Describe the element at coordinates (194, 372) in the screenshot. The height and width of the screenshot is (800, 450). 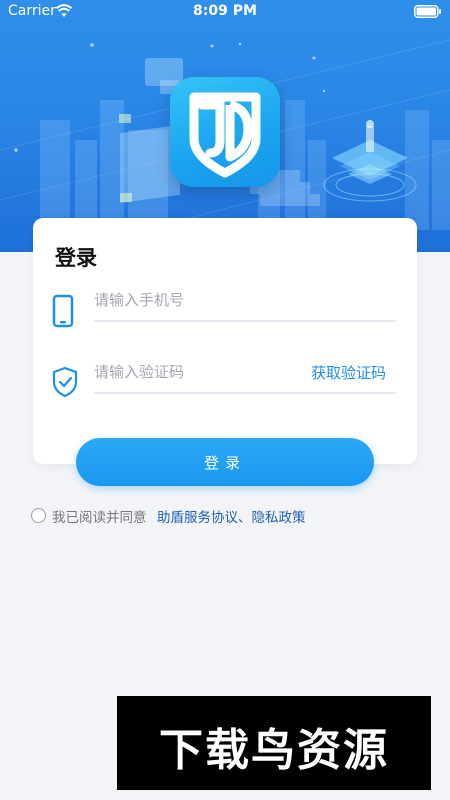
I see `verification-code-input` at that location.